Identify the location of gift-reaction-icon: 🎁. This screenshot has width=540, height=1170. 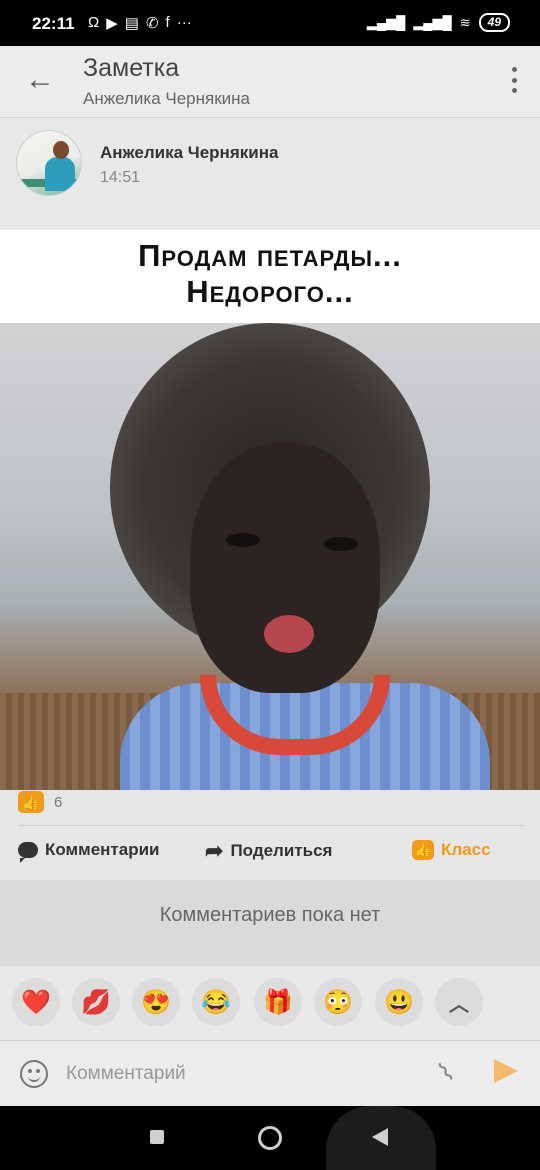
(278, 1002).